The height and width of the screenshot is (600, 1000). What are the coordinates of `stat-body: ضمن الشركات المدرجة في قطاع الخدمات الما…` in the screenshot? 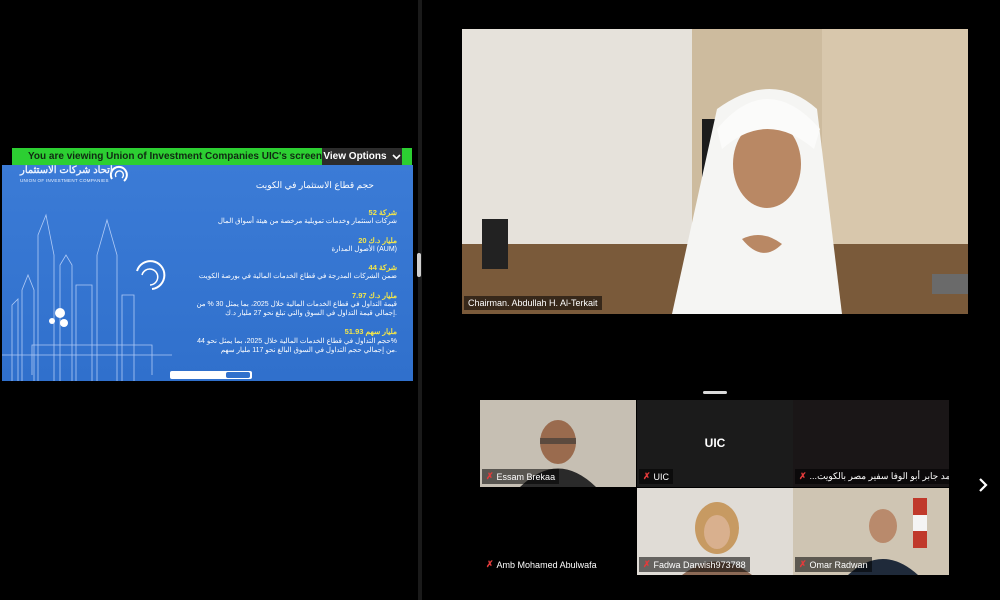 It's located at (297, 276).